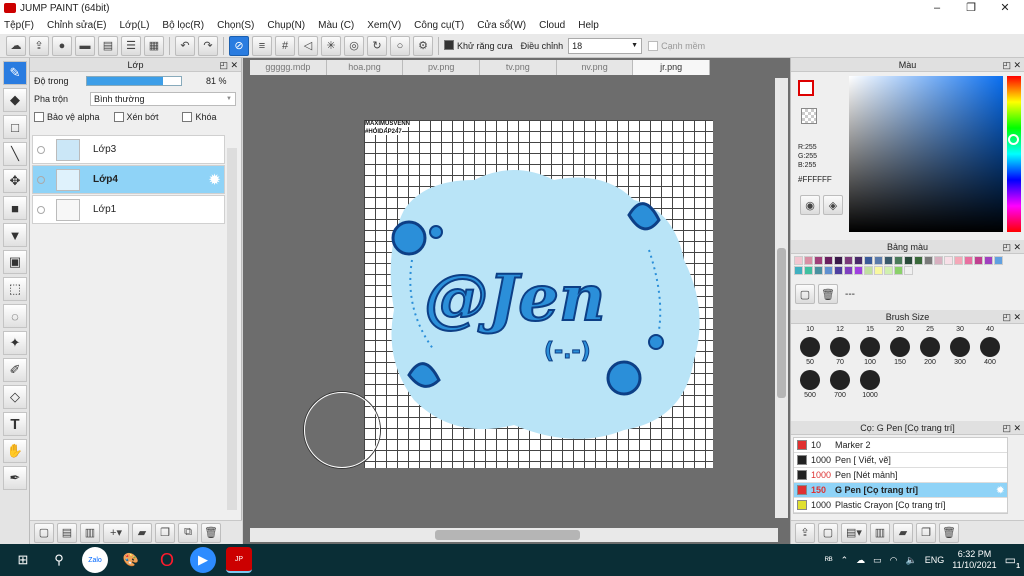 This screenshot has height=576, width=1024. What do you see at coordinates (672, 67) in the screenshot?
I see `tab-jr: jr.png` at bounding box center [672, 67].